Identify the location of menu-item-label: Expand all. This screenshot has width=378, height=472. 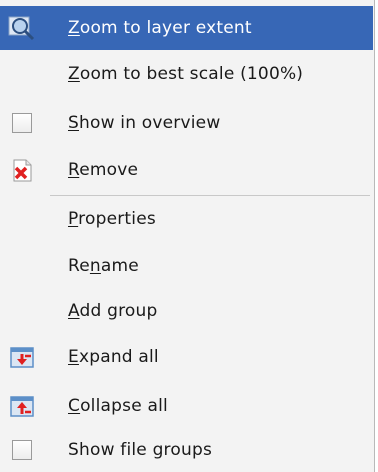
(113, 357).